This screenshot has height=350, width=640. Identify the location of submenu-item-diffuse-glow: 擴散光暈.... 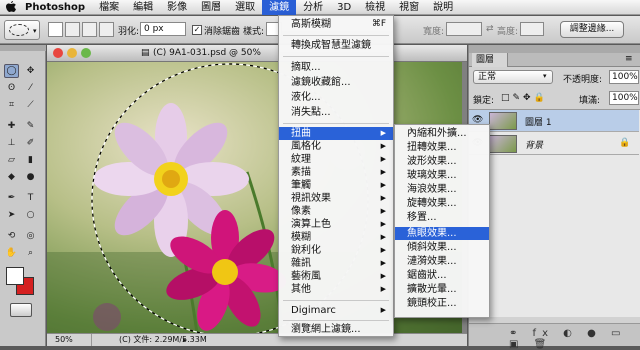
(442, 289).